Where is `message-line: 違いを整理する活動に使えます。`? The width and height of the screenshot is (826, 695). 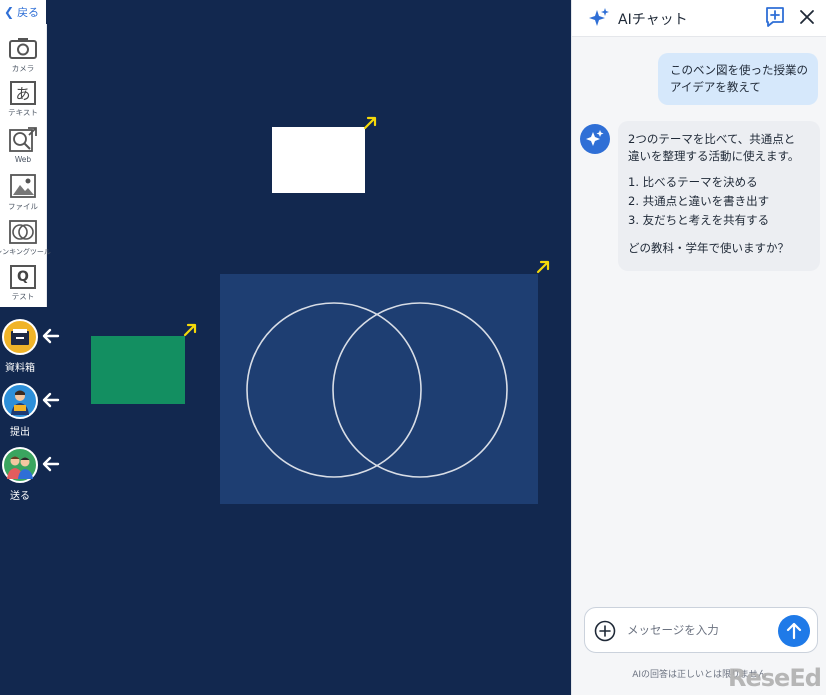 message-line: 違いを整理する活動に使えます。 is located at coordinates (714, 156).